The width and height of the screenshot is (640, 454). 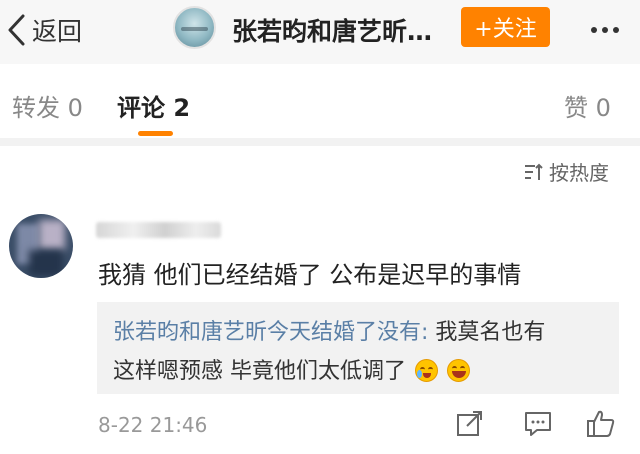 I want to click on sort-label: 按热度, so click(x=579, y=173).